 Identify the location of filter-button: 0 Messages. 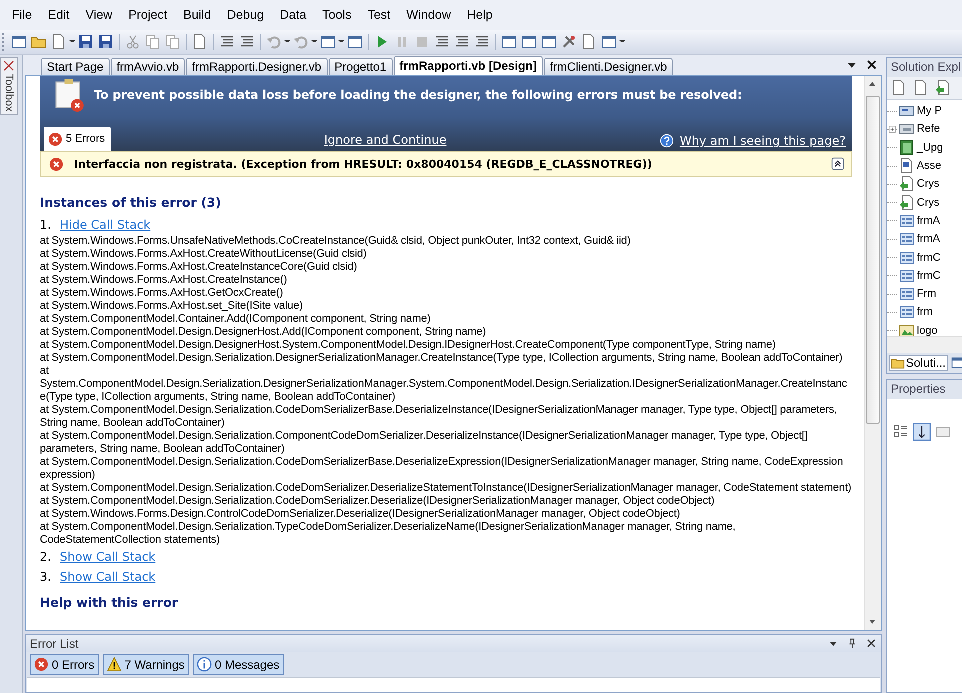
(238, 664).